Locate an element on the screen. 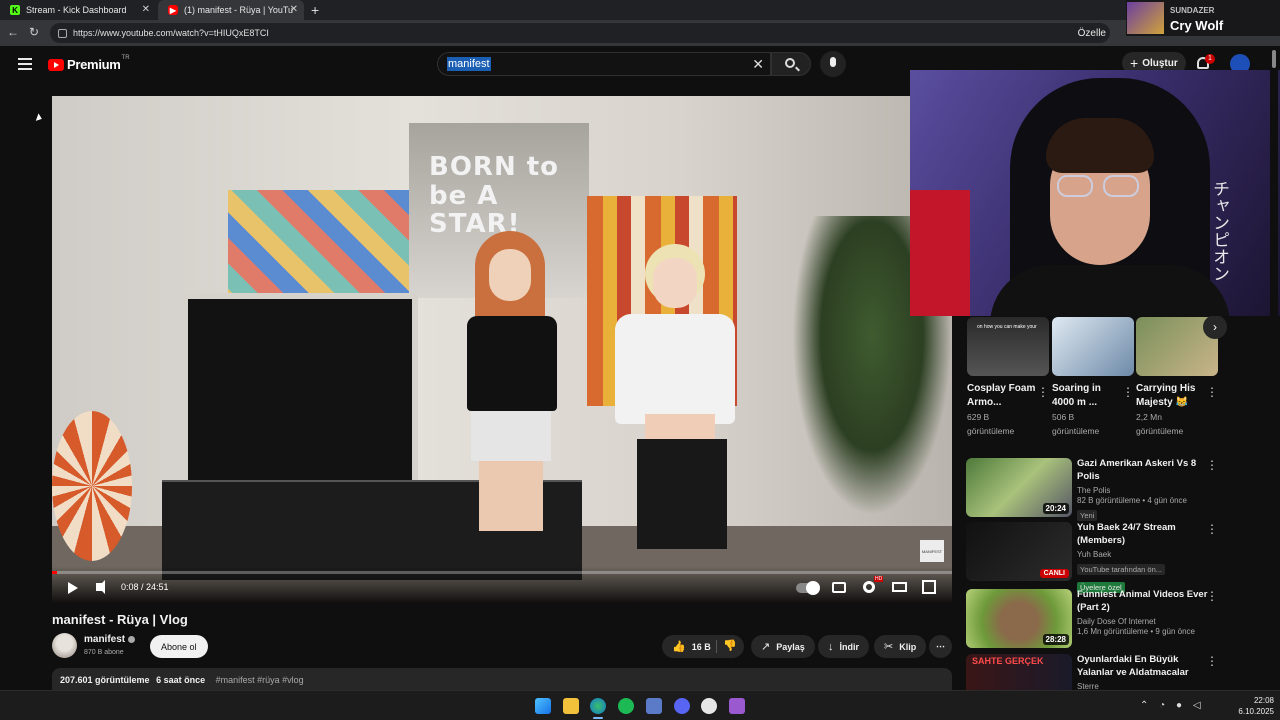  search-query: manifest is located at coordinates (469, 64).